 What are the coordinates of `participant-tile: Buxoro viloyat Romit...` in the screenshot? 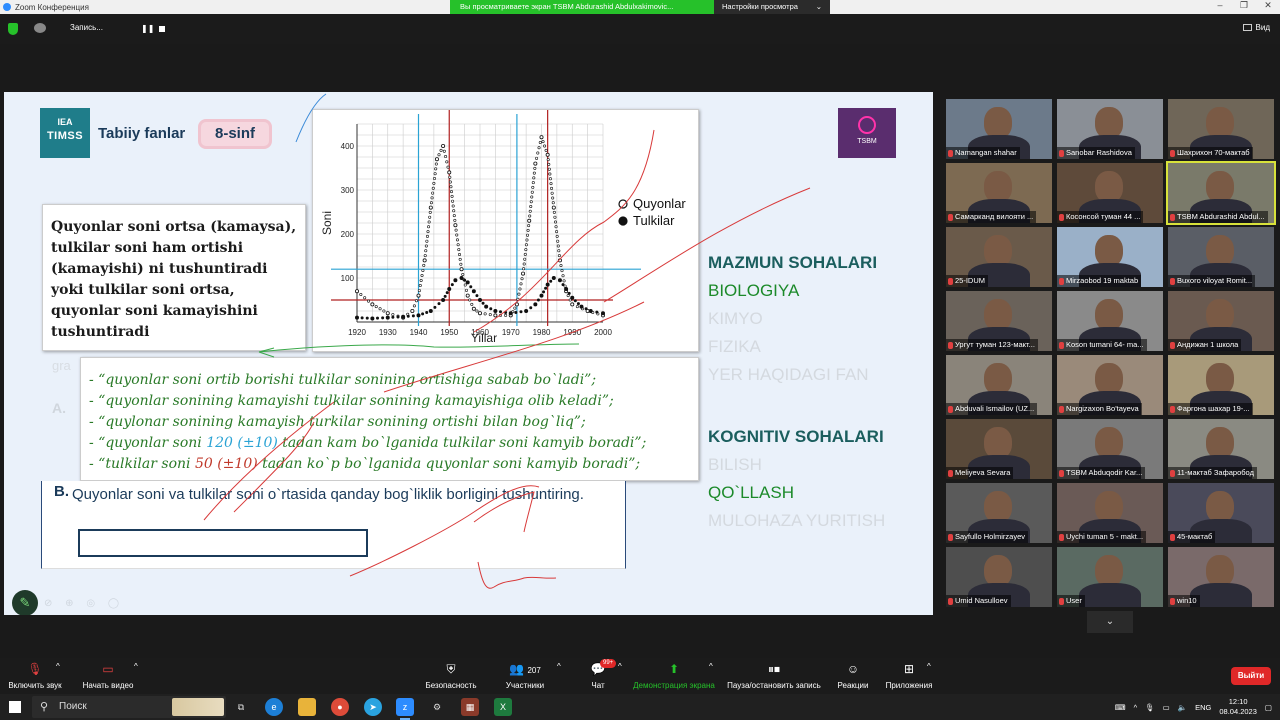 It's located at (1221, 257).